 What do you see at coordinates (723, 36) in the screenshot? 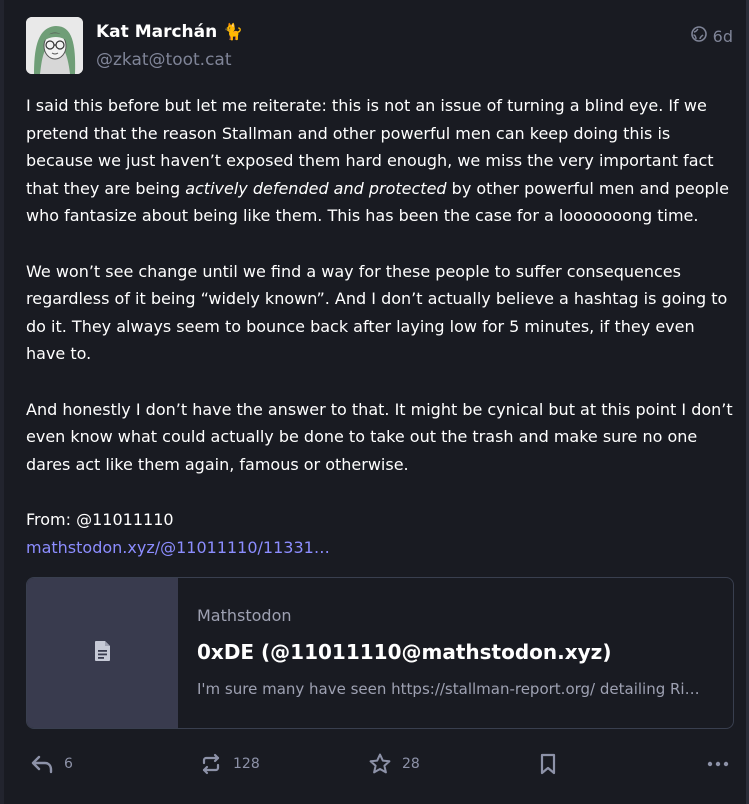
I see `post-timestamp: 6d` at bounding box center [723, 36].